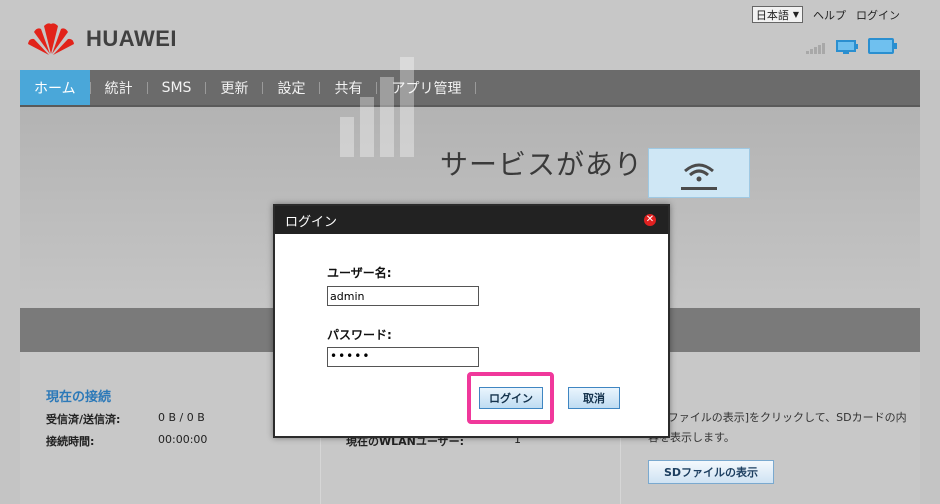 Image resolution: width=940 pixels, height=504 pixels. I want to click on huawei-logo: HUAWEI, so click(101, 39).